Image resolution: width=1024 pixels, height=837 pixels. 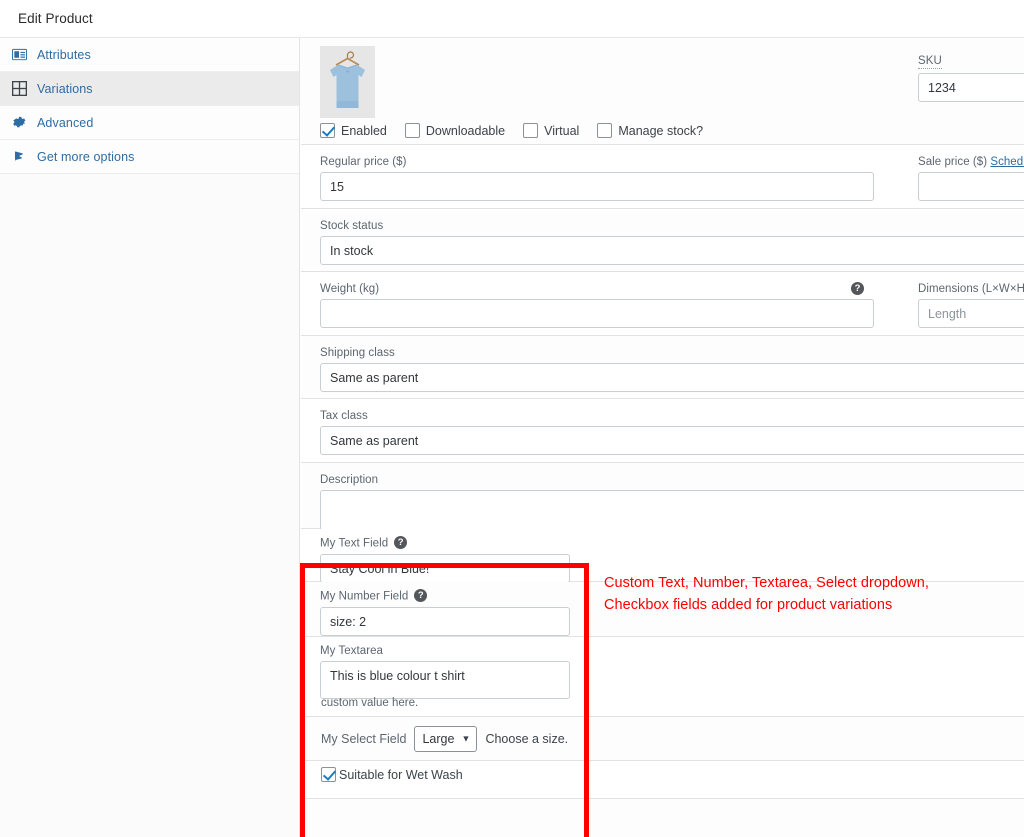 What do you see at coordinates (344, 416) in the screenshot?
I see `tax-class-label: Tax class` at bounding box center [344, 416].